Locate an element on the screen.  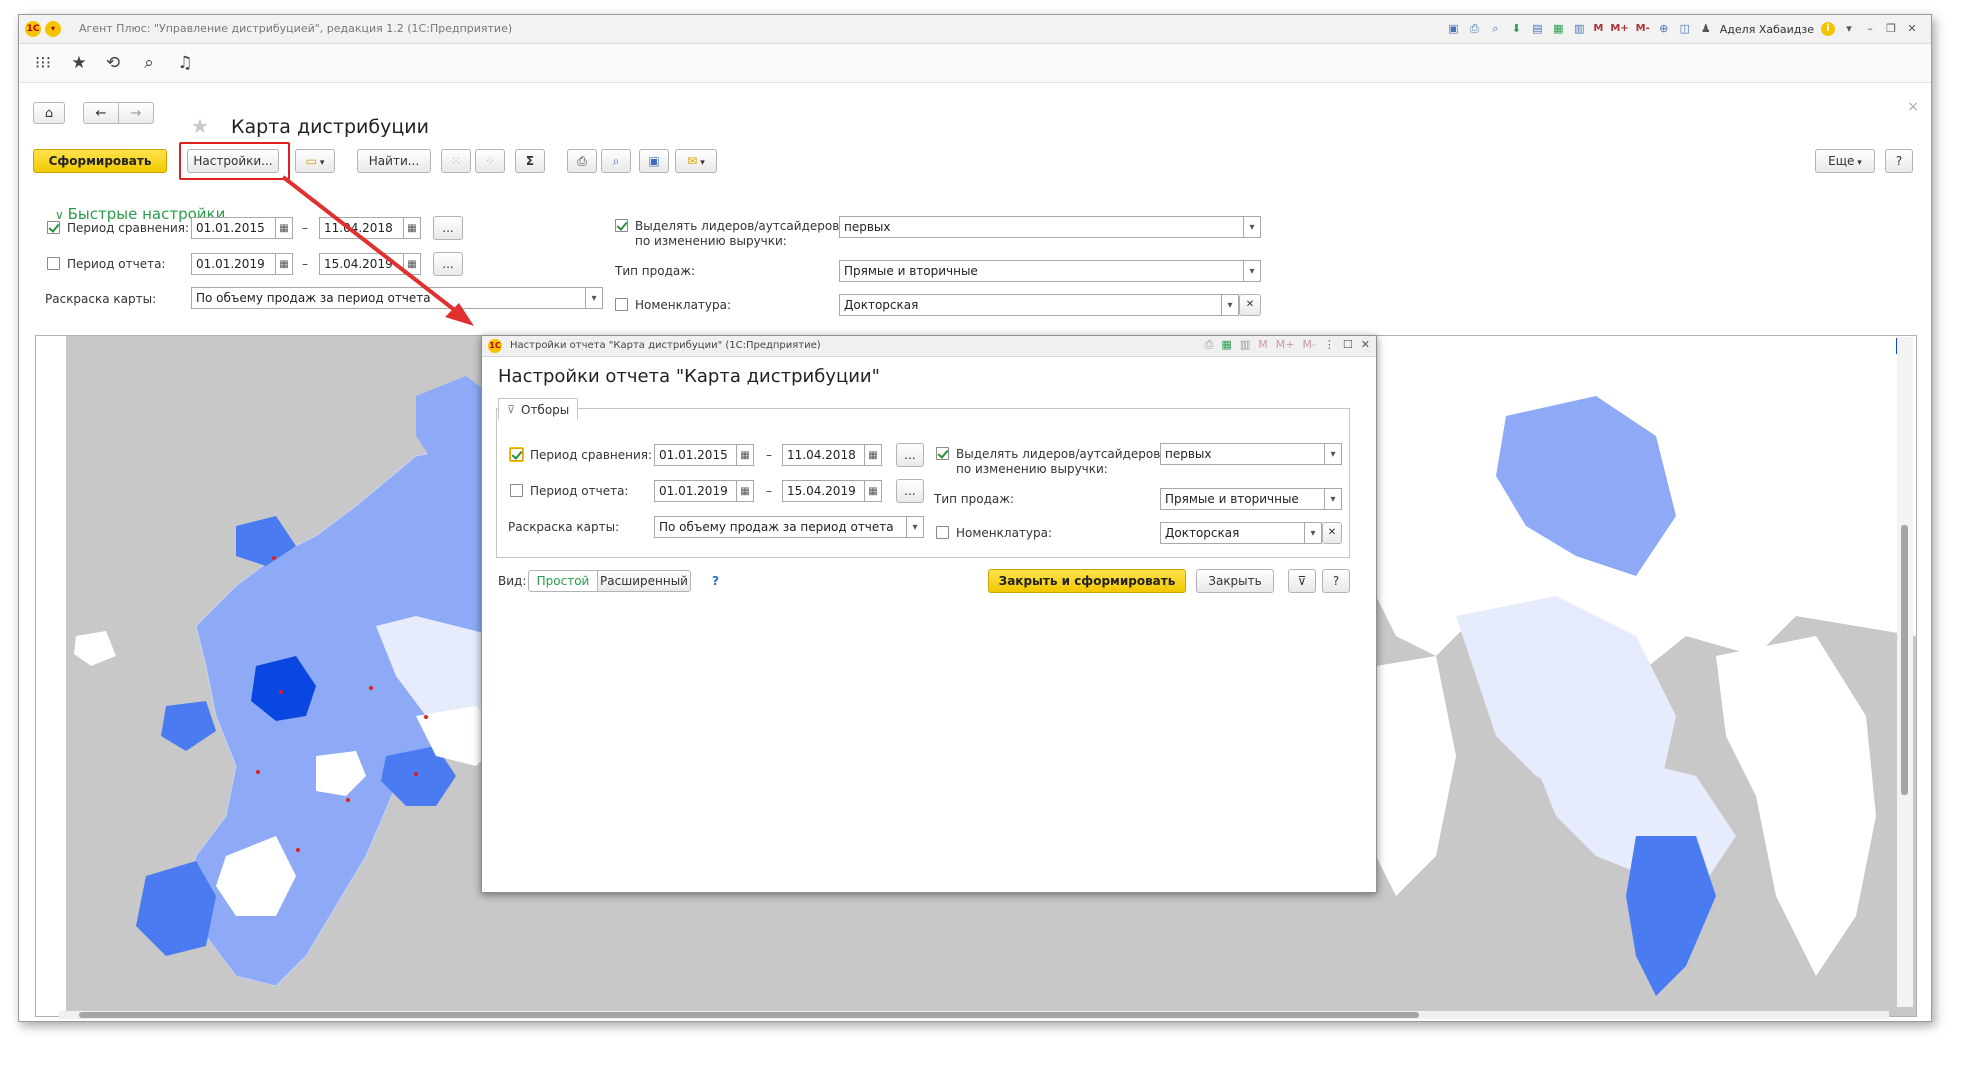
dialog-comparison-period-from-input: 01.01.2015 ▦ is located at coordinates (704, 455).